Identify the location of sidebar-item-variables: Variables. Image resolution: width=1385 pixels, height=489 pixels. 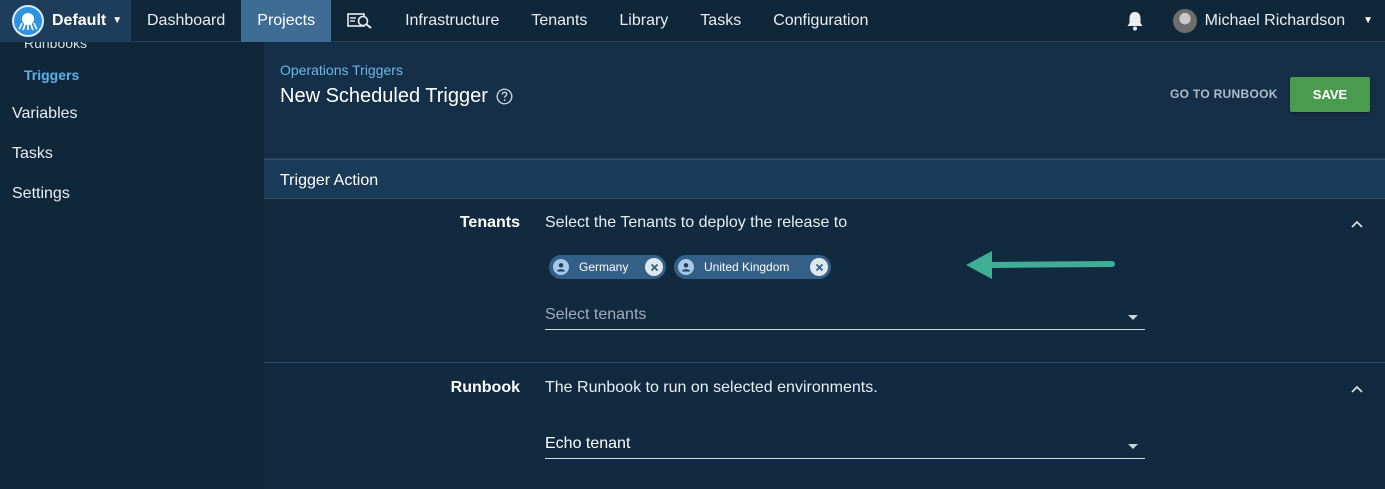
(45, 114).